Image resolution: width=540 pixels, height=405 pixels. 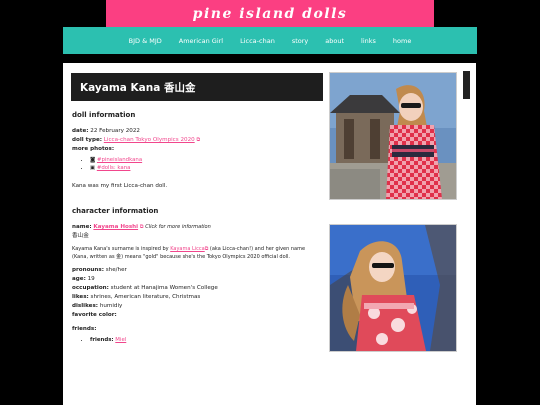 I want to click on doll-photo-shrine, so click(x=393, y=136).